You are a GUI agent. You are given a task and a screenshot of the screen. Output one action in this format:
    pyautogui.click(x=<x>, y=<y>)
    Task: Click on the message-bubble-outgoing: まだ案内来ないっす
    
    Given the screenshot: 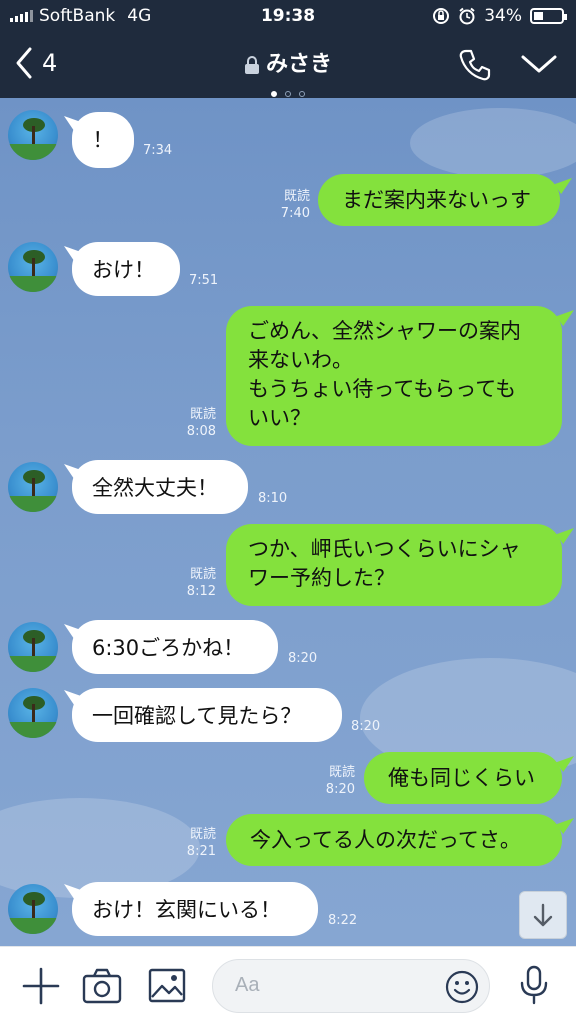 What is the action you would take?
    pyautogui.click(x=439, y=200)
    